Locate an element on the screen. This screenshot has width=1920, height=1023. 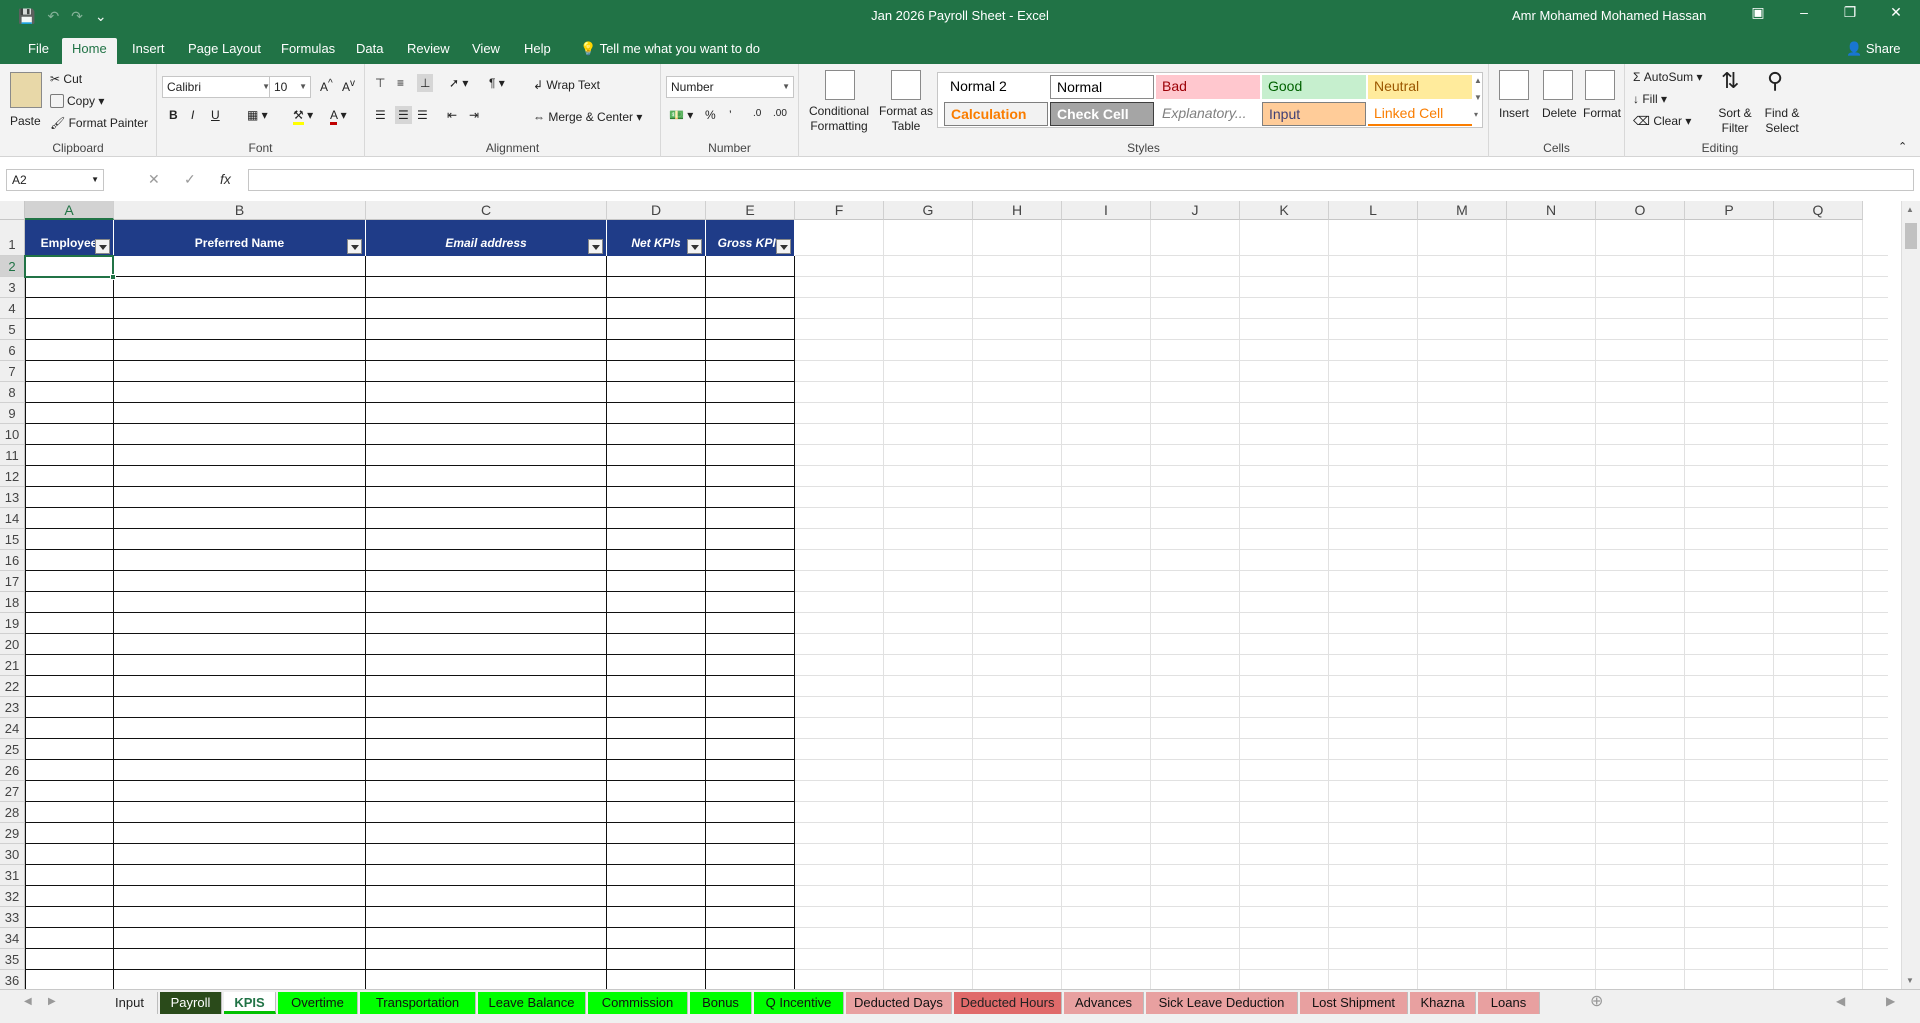
delete-cells-button: Delete is located at coordinates (1559, 113).